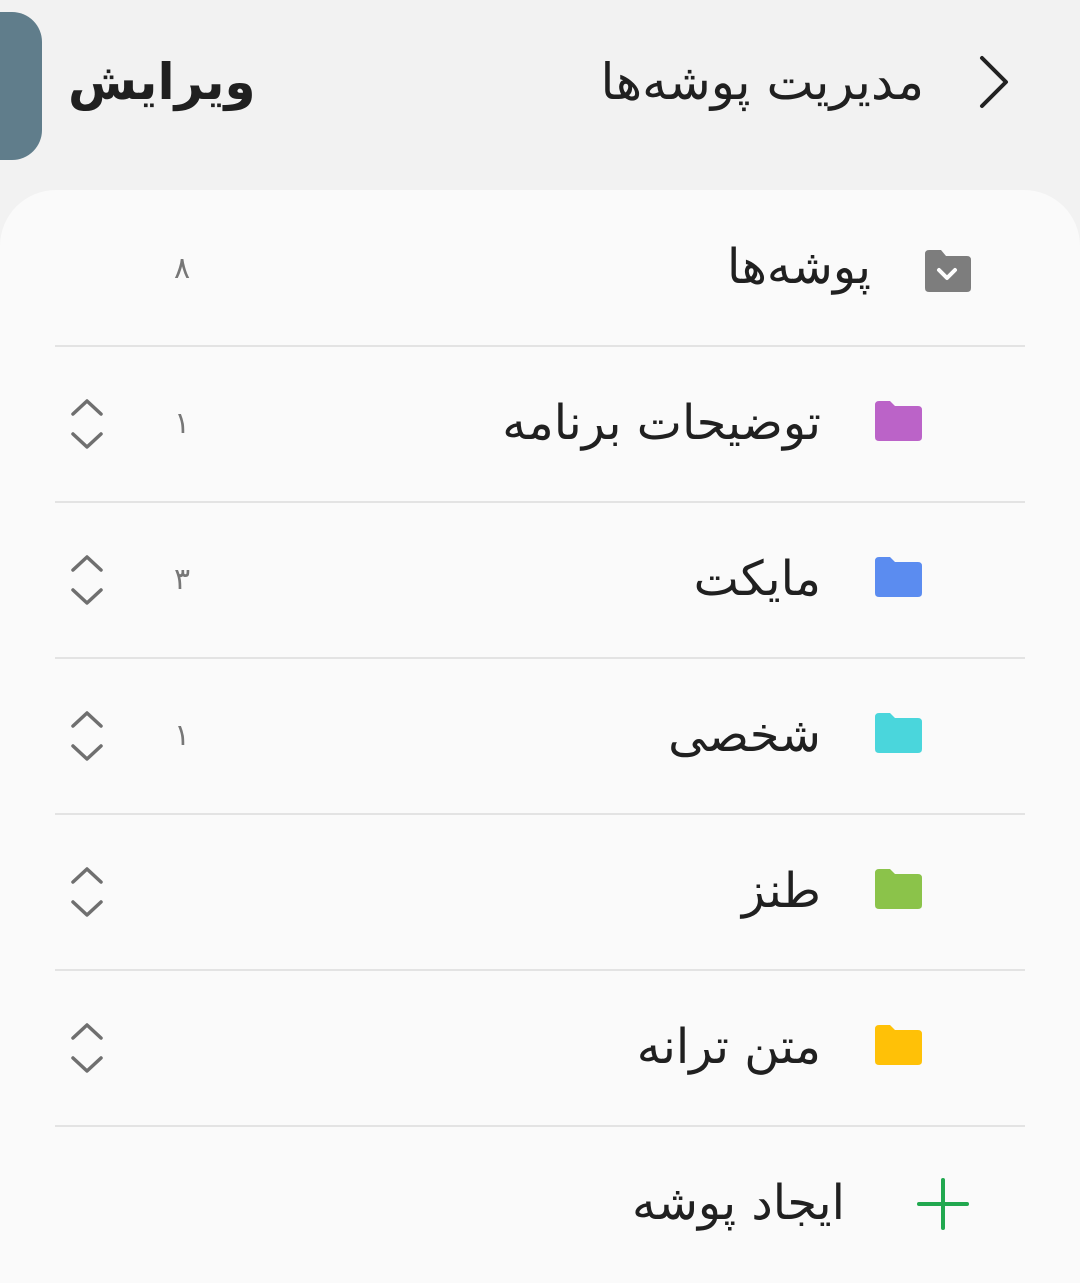 This screenshot has height=1283, width=1080. Describe the element at coordinates (540, 268) in the screenshot. I see `all-folders-row: ۸ پوشه‌ها` at that location.